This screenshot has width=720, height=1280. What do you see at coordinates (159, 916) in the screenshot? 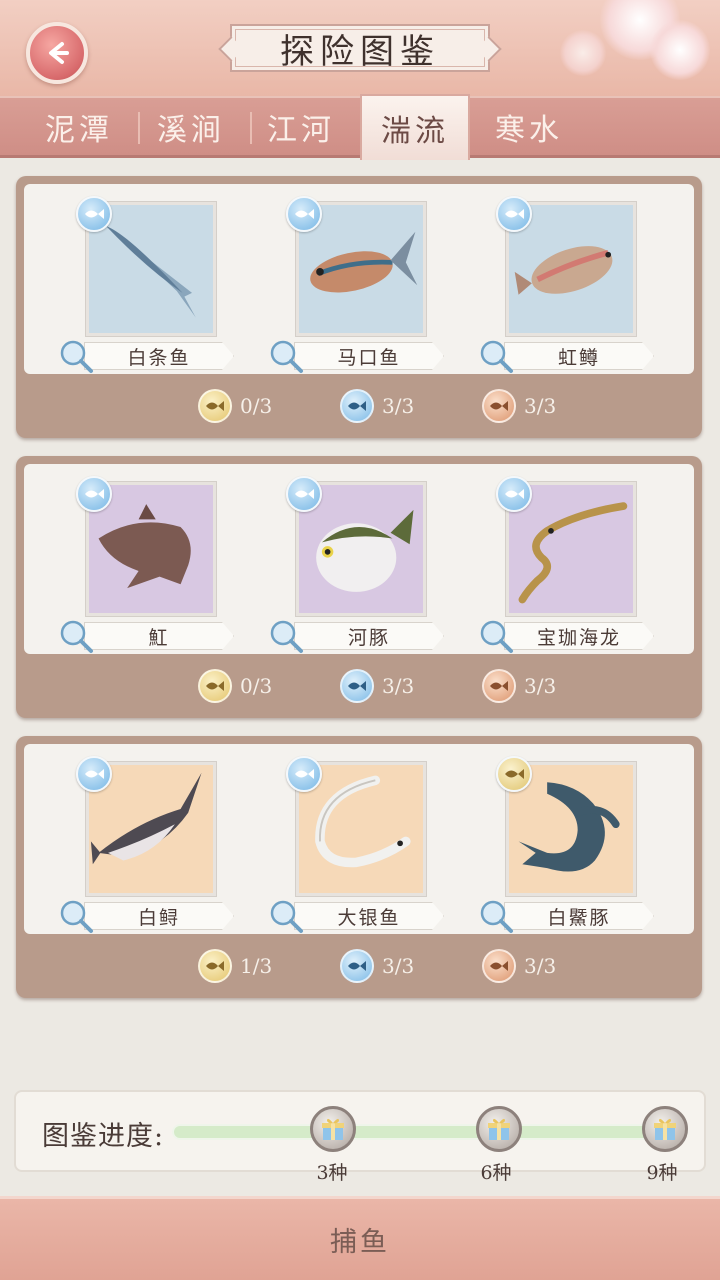
I see `fish-name: 白鲟` at bounding box center [159, 916].